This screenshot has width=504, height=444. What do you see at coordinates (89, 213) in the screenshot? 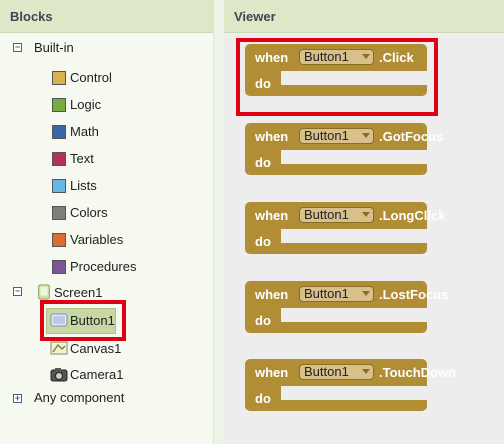
I see `category-colors: Colors` at bounding box center [89, 213].